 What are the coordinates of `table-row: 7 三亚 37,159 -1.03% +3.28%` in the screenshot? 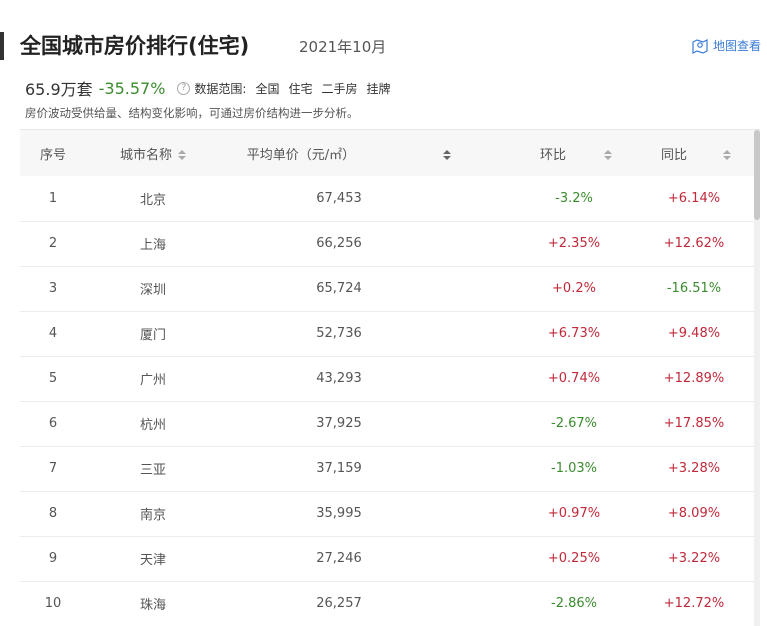 It's located at (387, 468).